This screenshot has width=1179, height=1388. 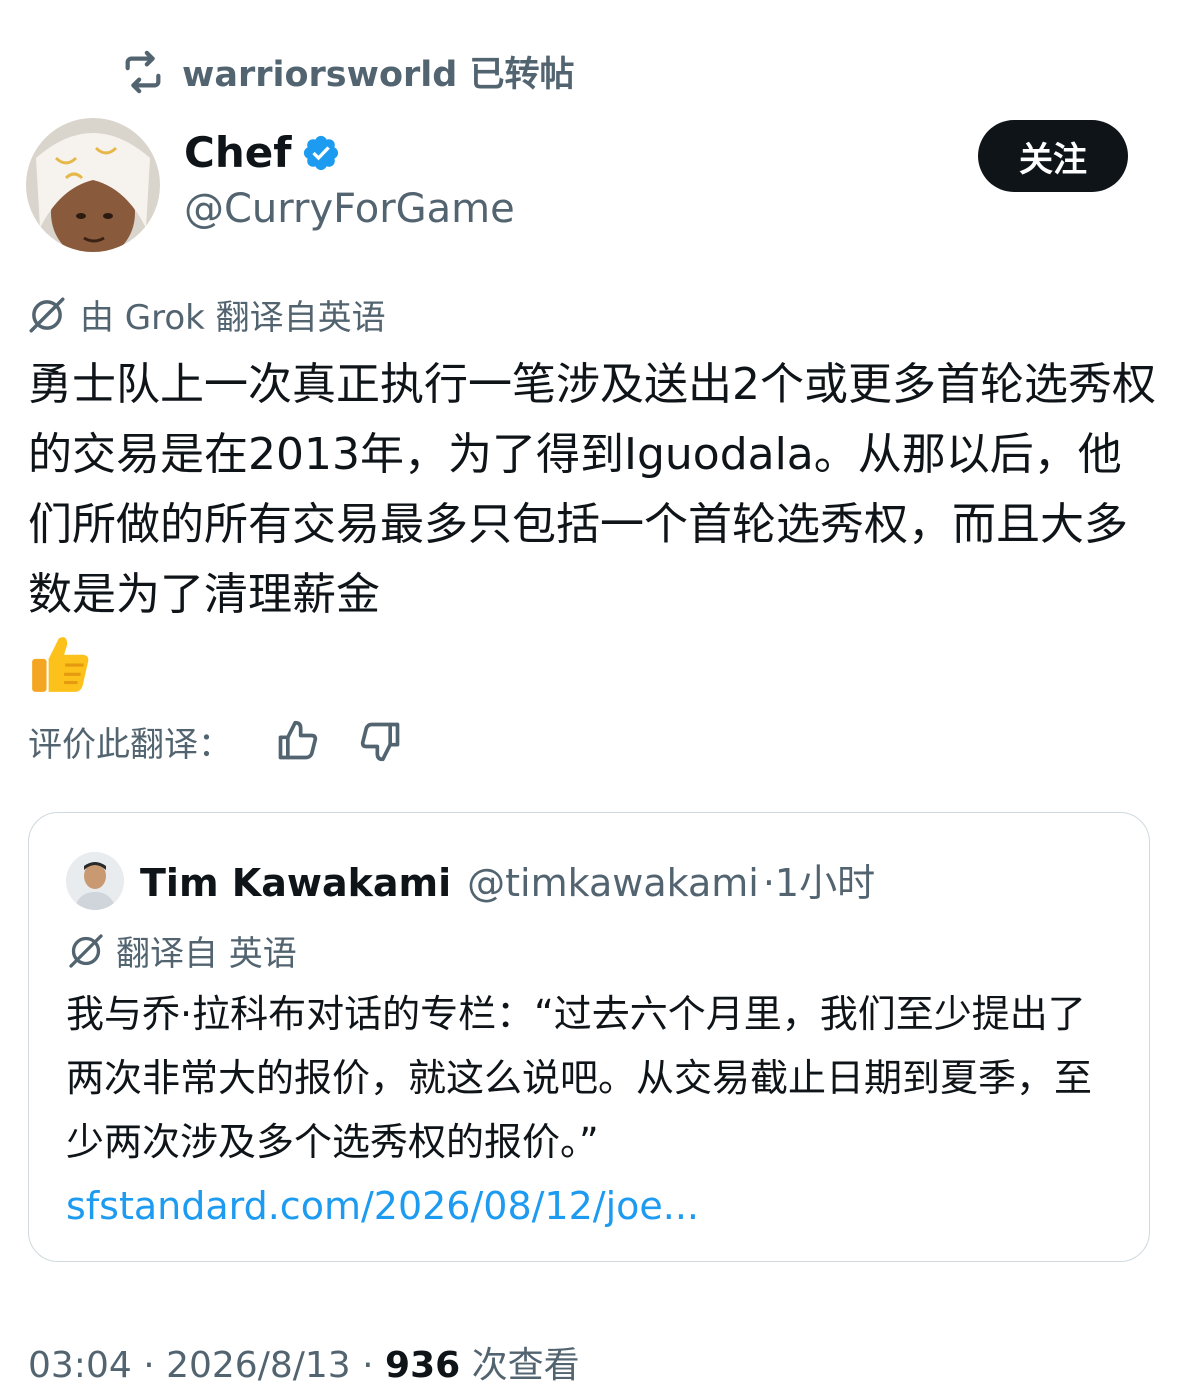 I want to click on view-count: 936, so click(x=423, y=1365).